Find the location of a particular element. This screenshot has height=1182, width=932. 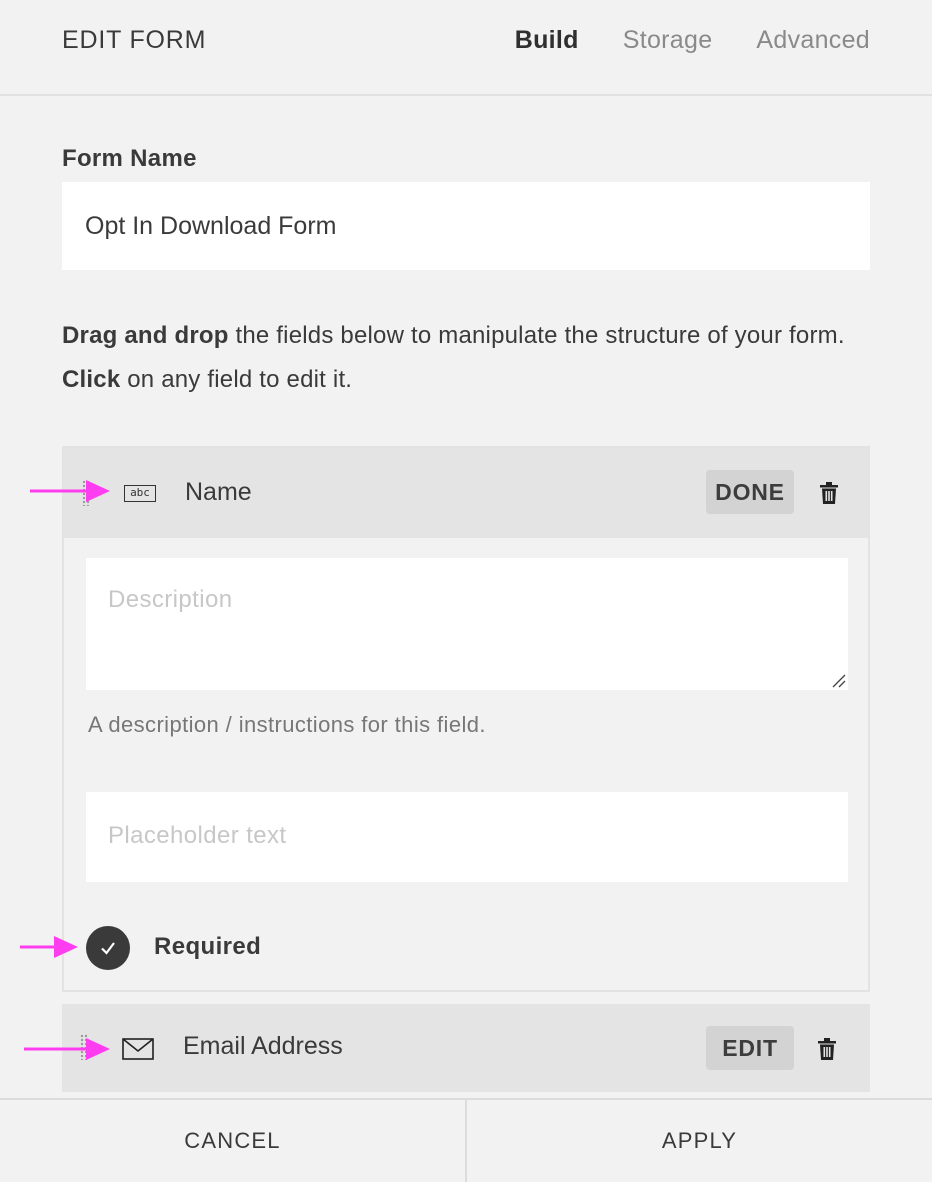

panel-title: EDIT FORM is located at coordinates (134, 40).